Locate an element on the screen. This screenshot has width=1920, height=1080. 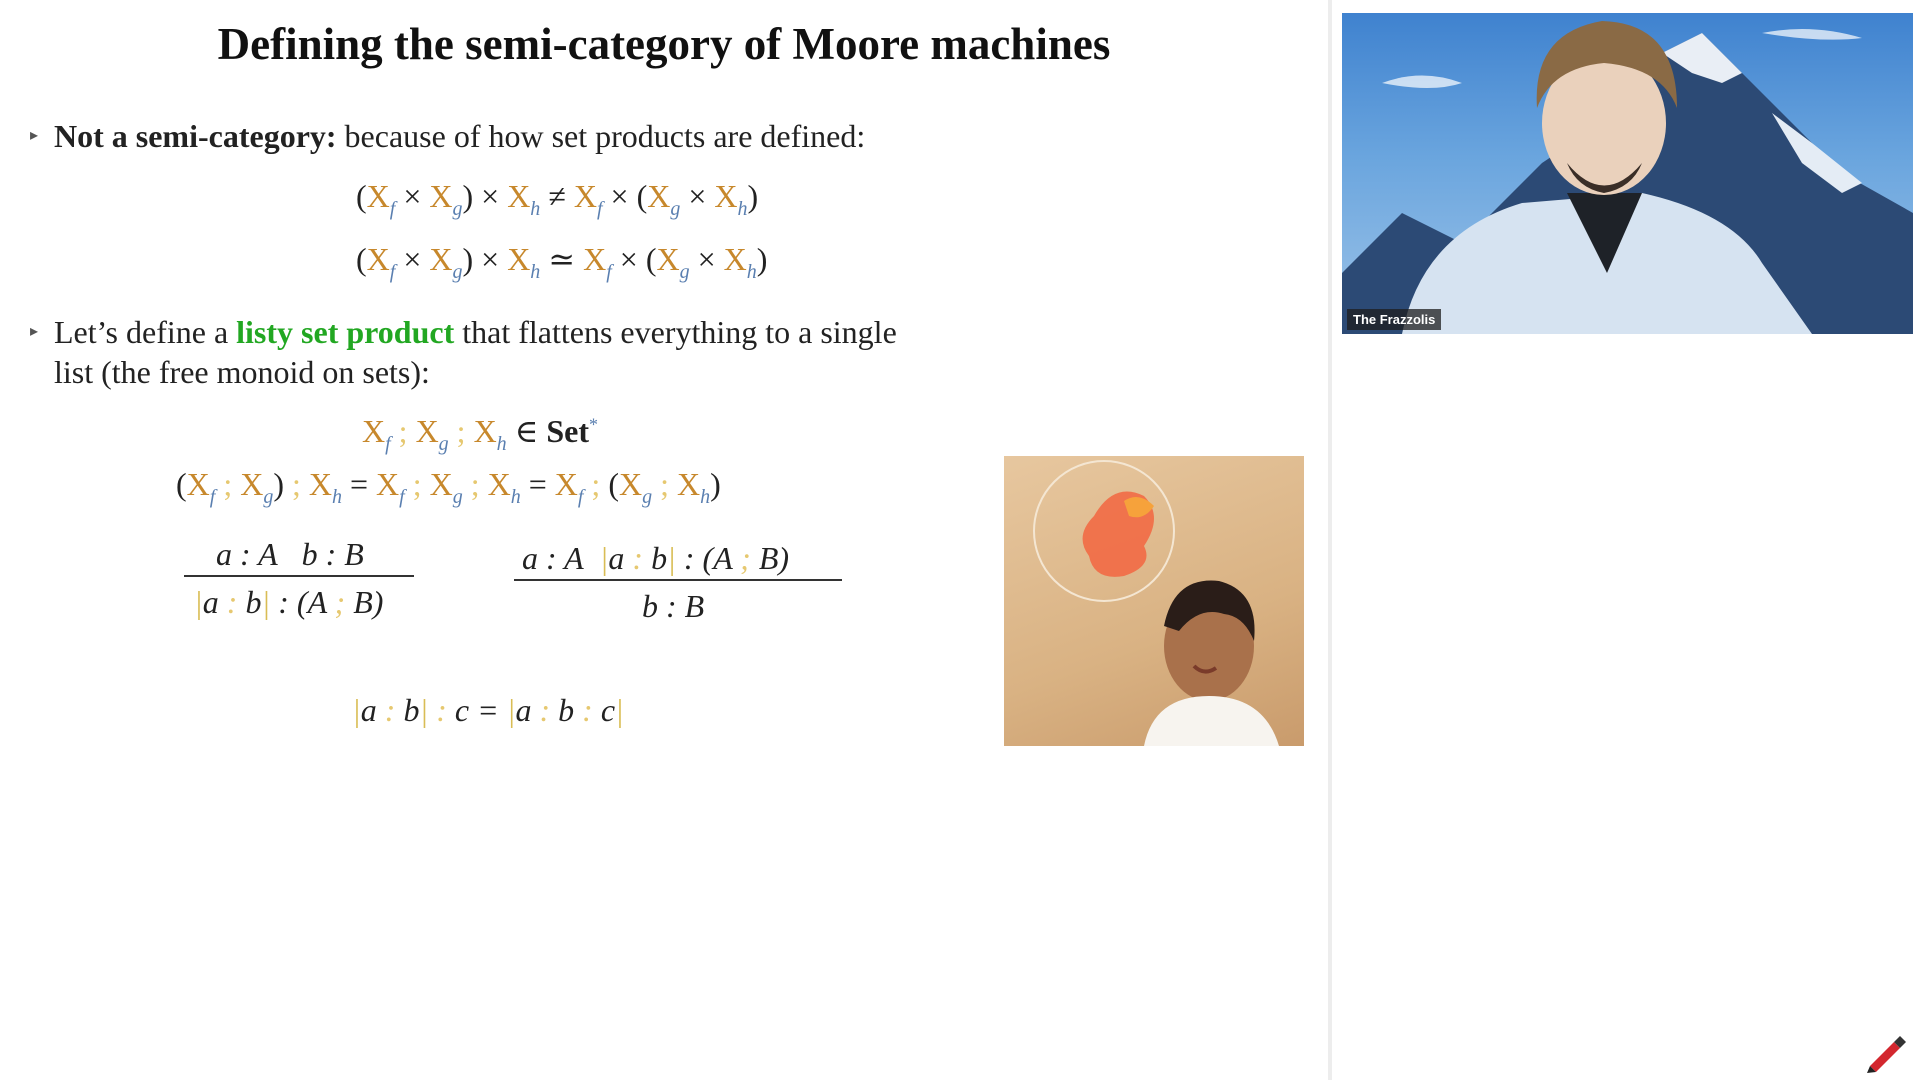
formula-flatten: |a : b| : c = |a : b : c| is located at coordinates (488, 710).